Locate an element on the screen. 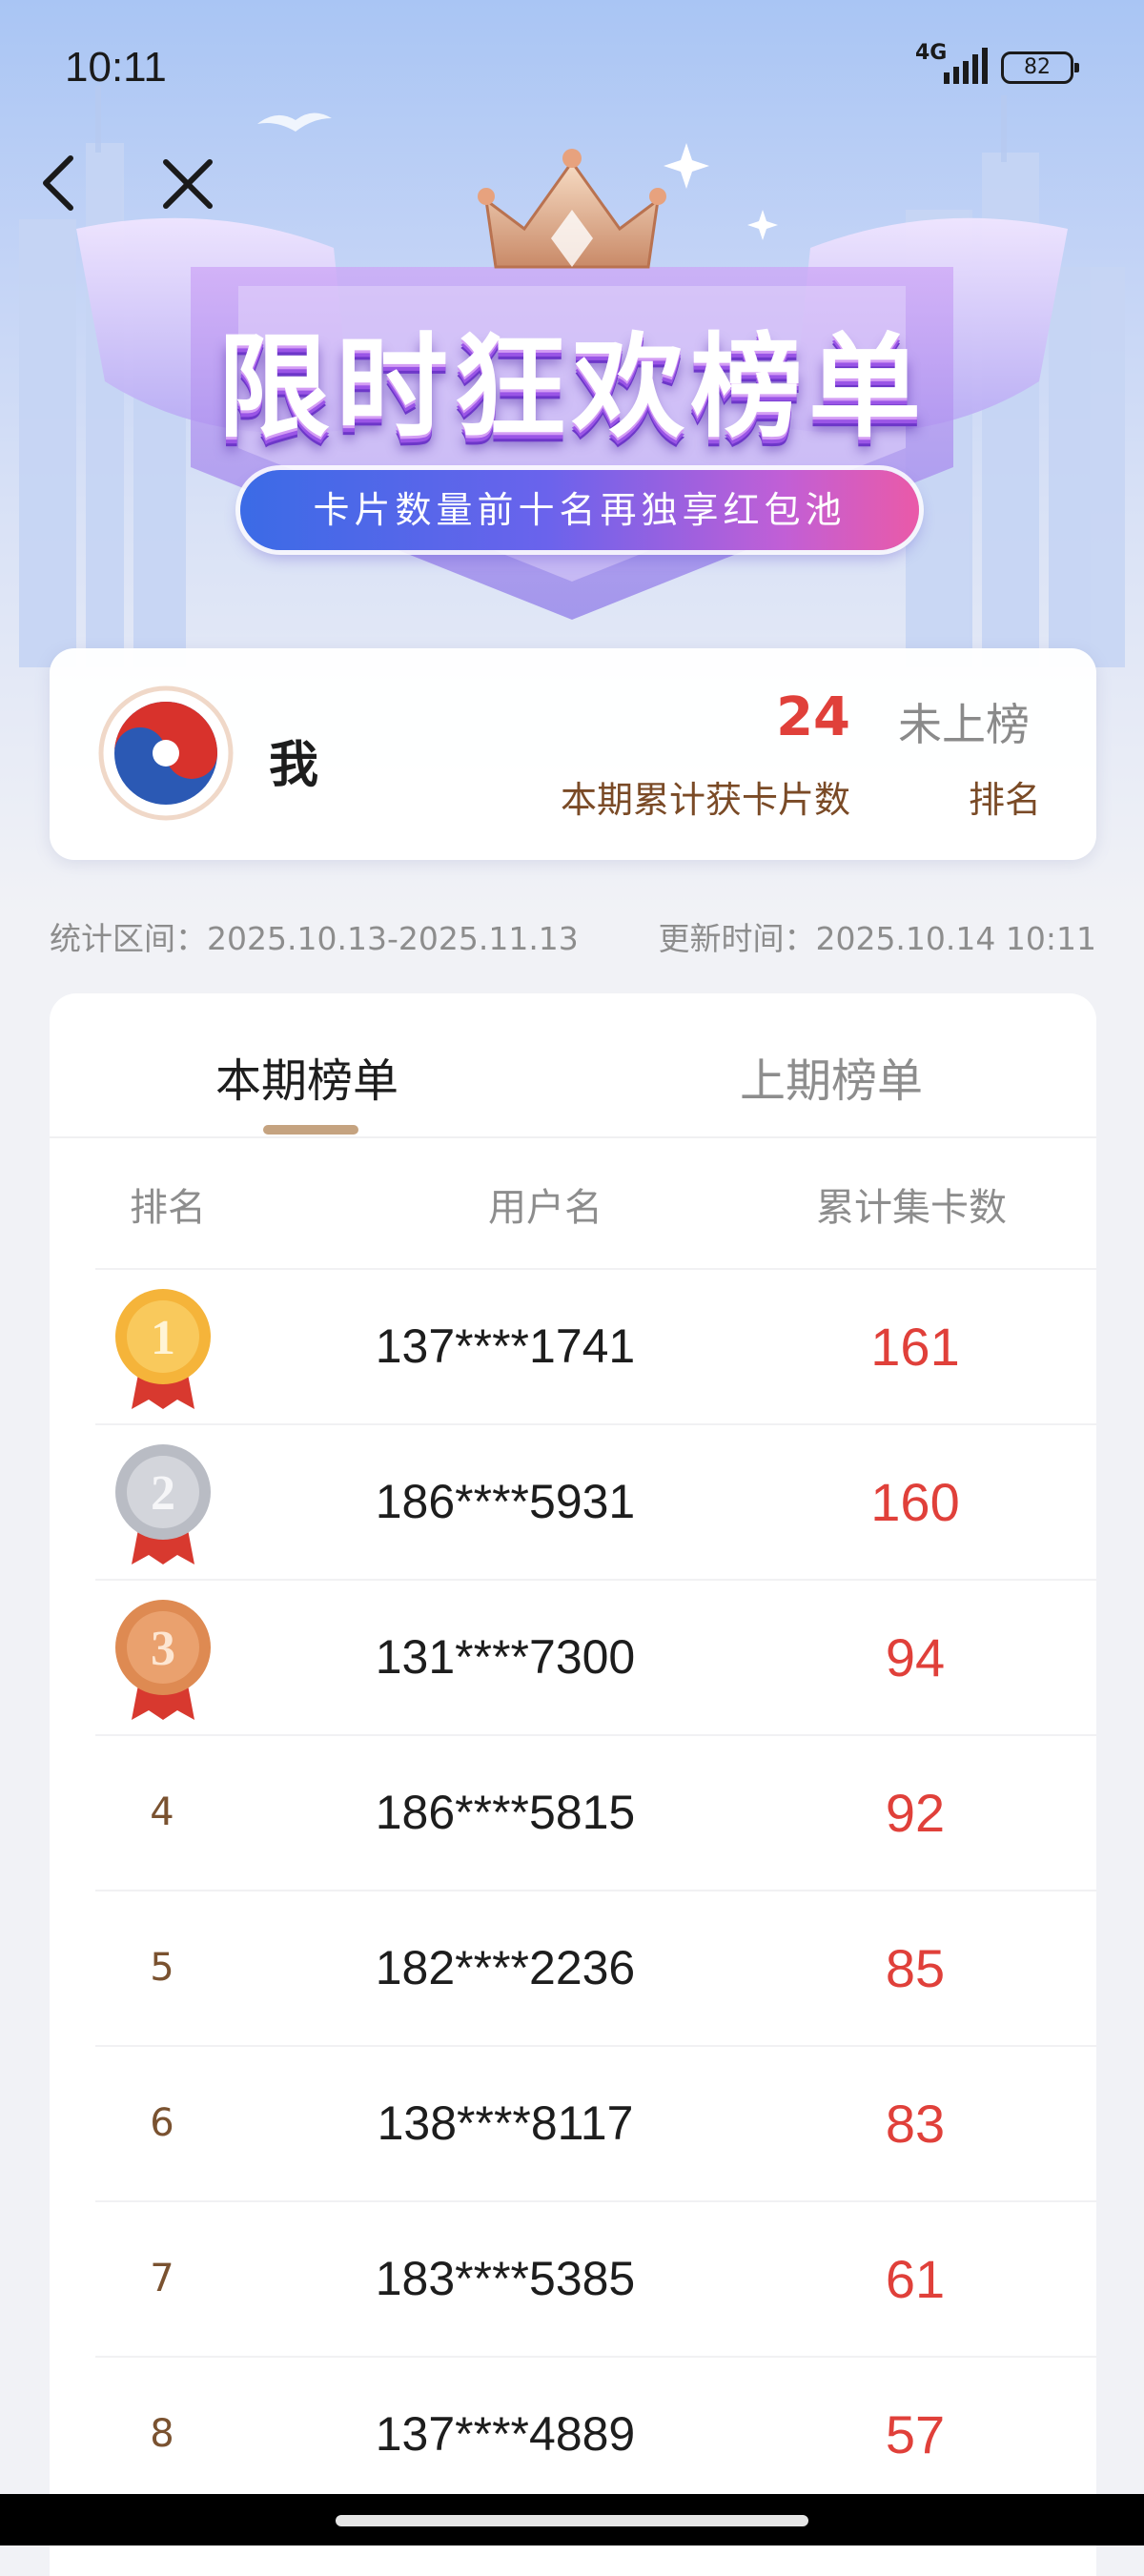  banner-title: 限时狂欢榜单 is located at coordinates (571, 387).